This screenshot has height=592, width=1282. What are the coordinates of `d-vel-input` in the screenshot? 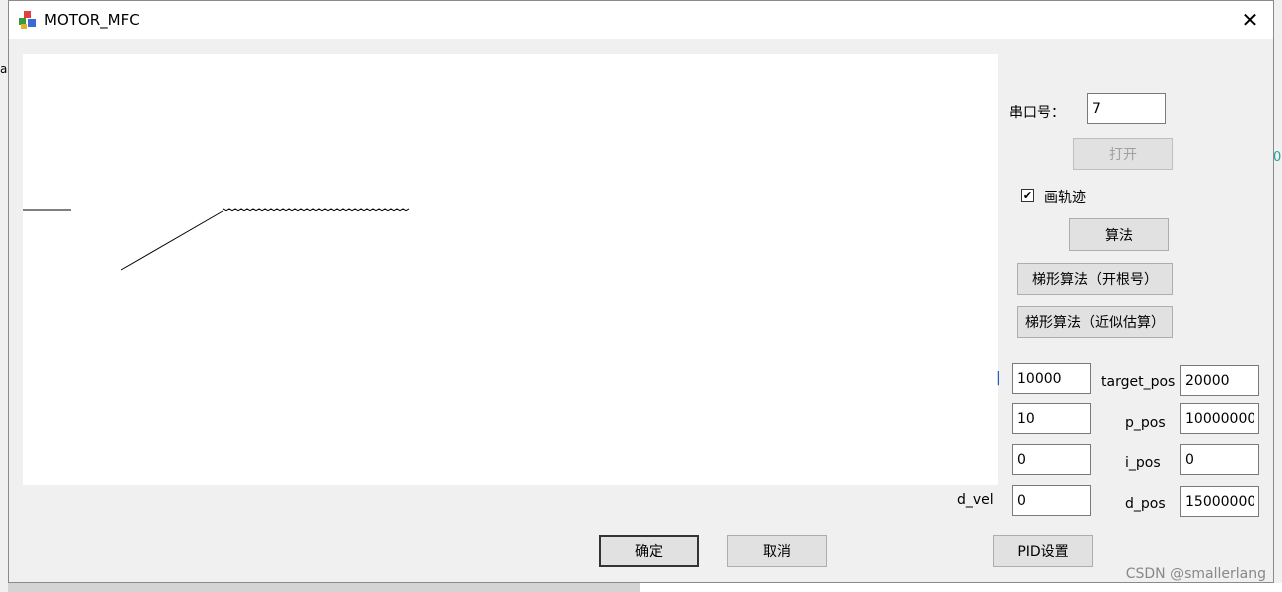 It's located at (1051, 500).